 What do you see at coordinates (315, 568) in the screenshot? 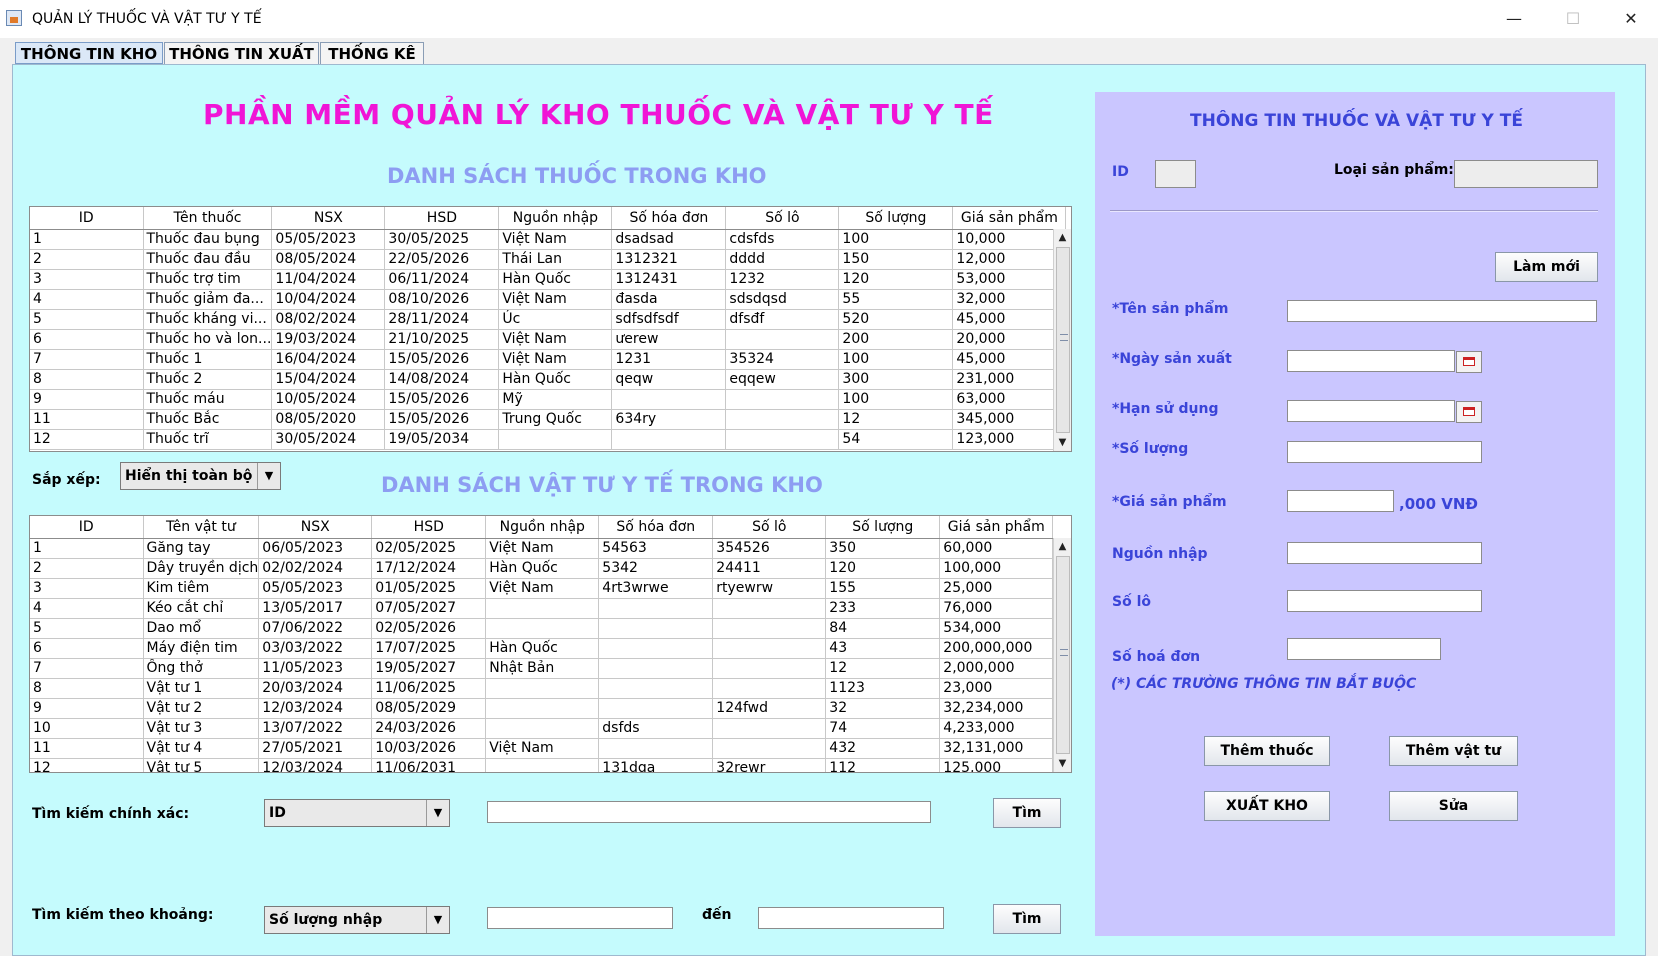
I see `table-cell: 02/02/2024` at bounding box center [315, 568].